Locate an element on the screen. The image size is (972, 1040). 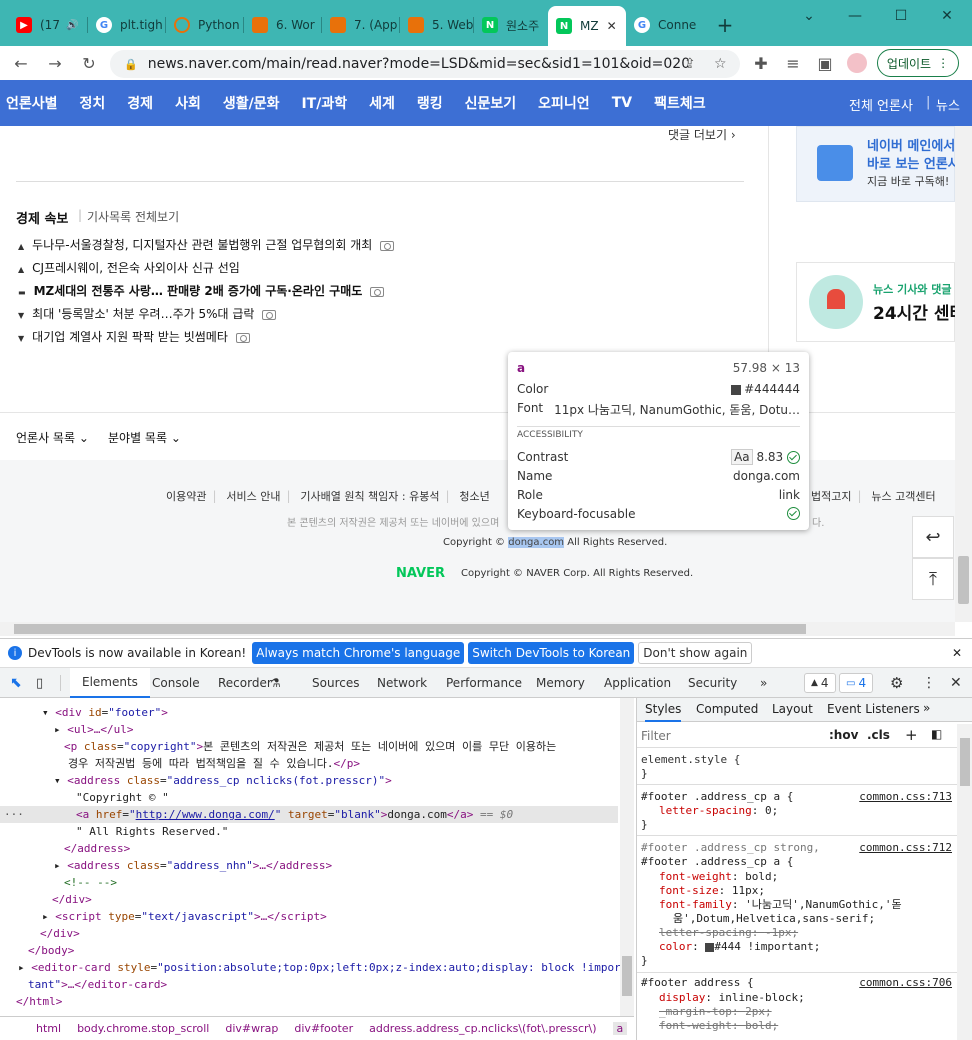
close-banner-icon: ✕ is located at coordinates (957, 653).